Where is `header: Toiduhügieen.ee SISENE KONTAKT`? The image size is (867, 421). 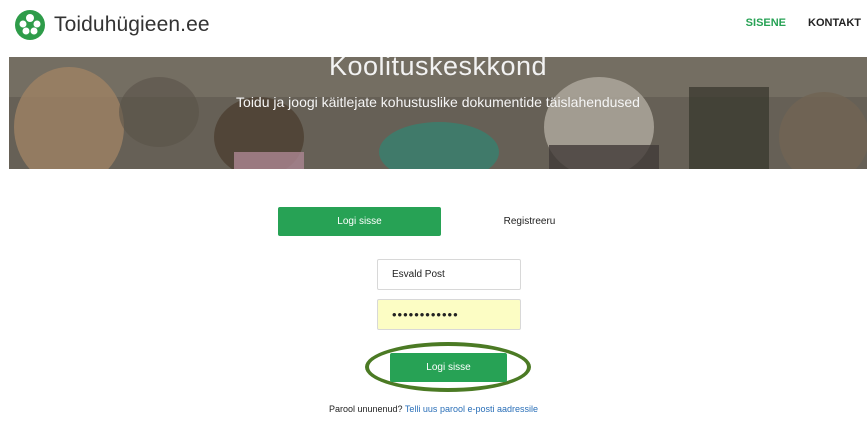
header: Toiduhügieen.ee SISENE KONTAKT is located at coordinates (433, 28).